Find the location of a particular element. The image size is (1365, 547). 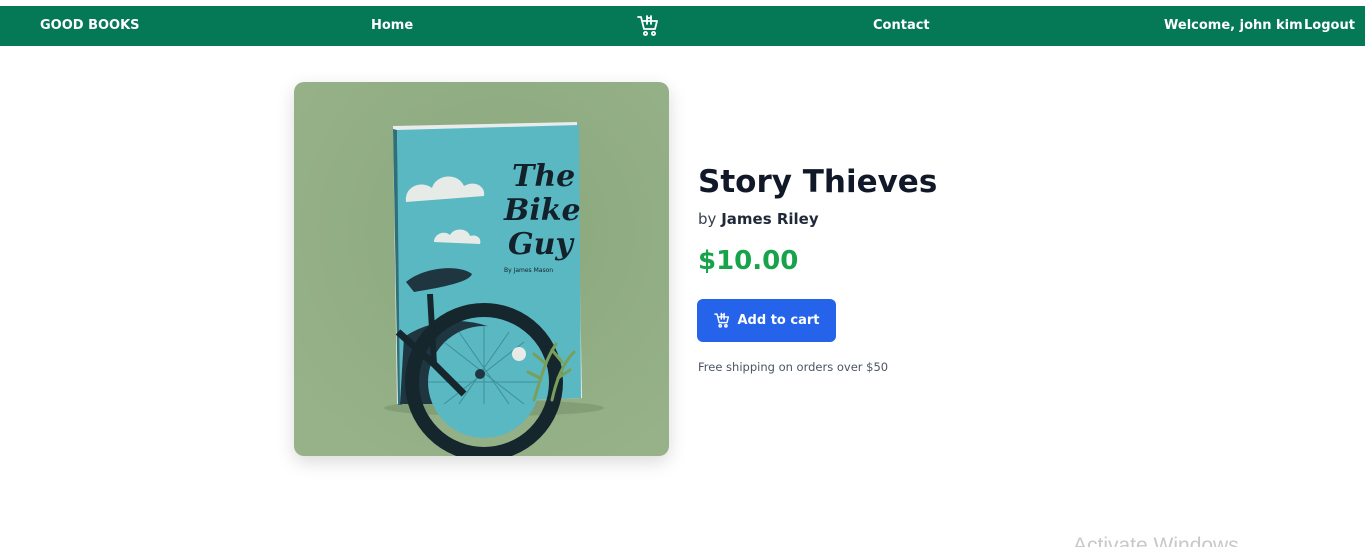

brand-logo: GOOD BOOKS is located at coordinates (90, 26).